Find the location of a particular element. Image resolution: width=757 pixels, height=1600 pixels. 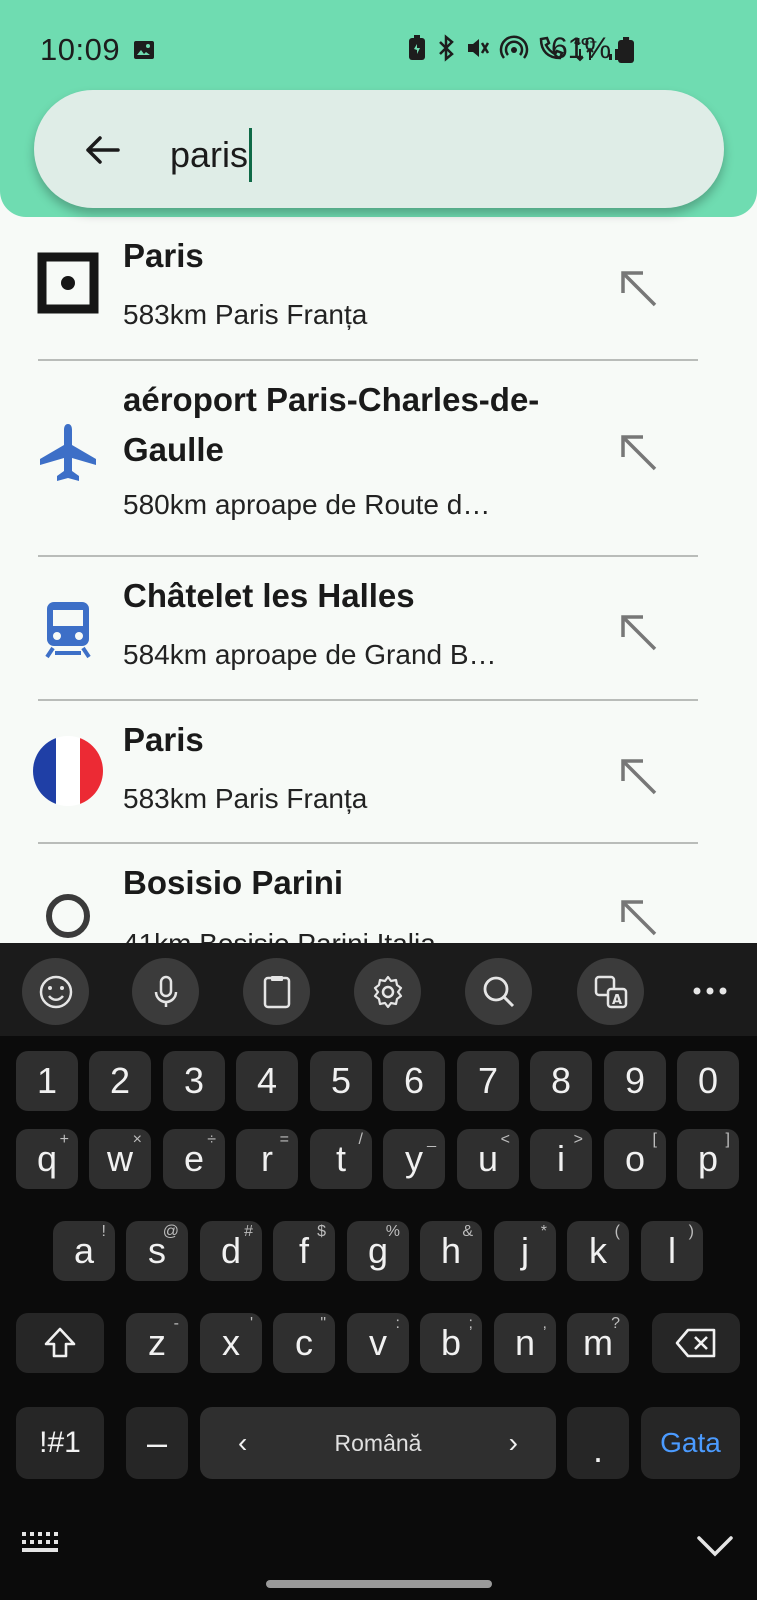

key-hint: & is located at coordinates (467, 1231).